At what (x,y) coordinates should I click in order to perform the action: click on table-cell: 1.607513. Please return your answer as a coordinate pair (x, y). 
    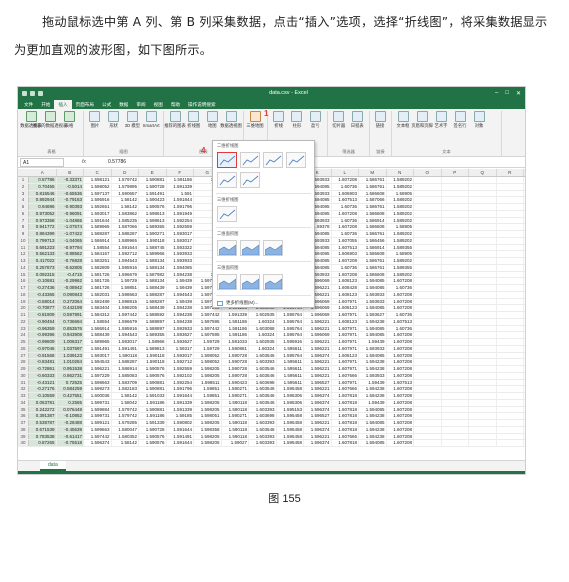
    Looking at the image, I should click on (400, 321).